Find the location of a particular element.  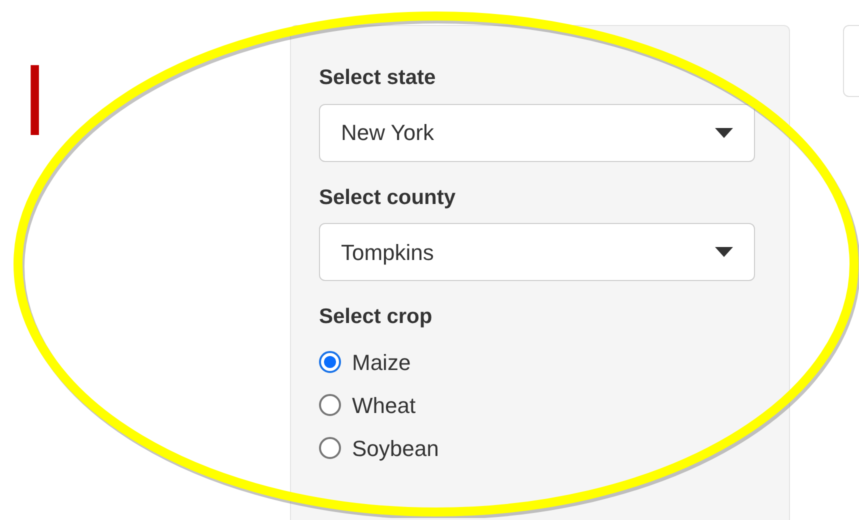

radio-option: Soybean is located at coordinates (537, 448).